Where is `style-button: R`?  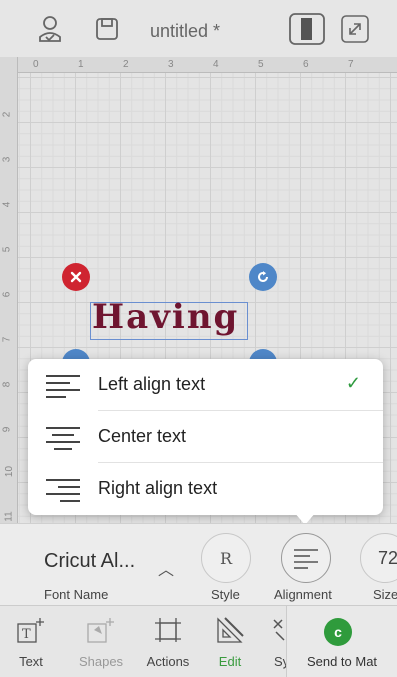
style-button: R is located at coordinates (226, 558).